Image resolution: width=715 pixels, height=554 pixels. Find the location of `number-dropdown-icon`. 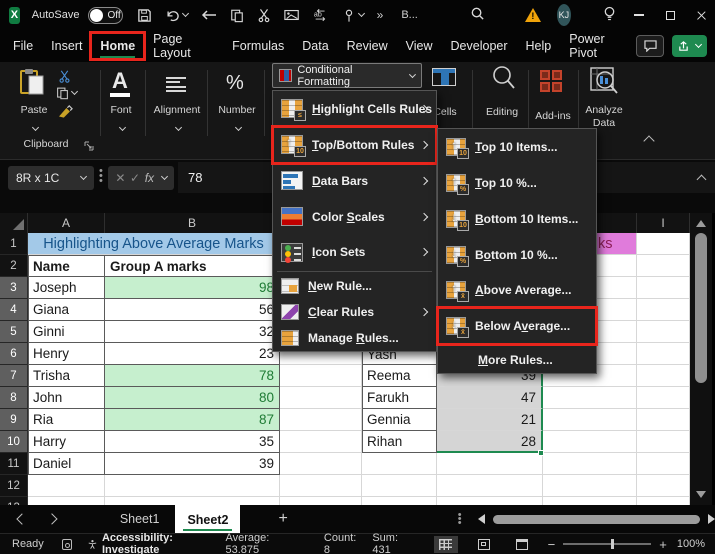

number-dropdown-icon is located at coordinates (238, 127).